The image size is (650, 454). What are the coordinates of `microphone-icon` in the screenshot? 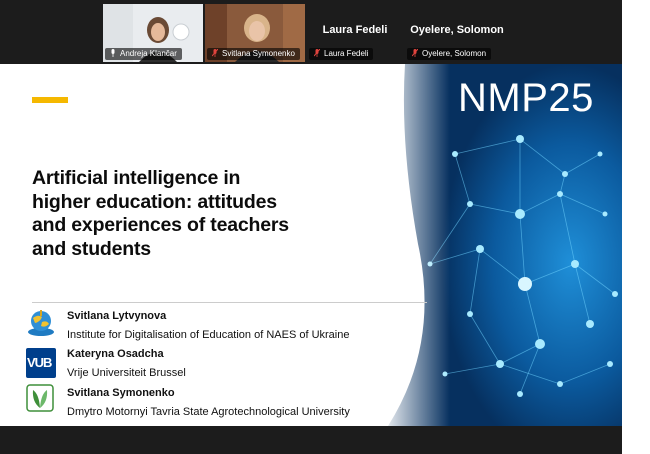 It's located at (113, 53).